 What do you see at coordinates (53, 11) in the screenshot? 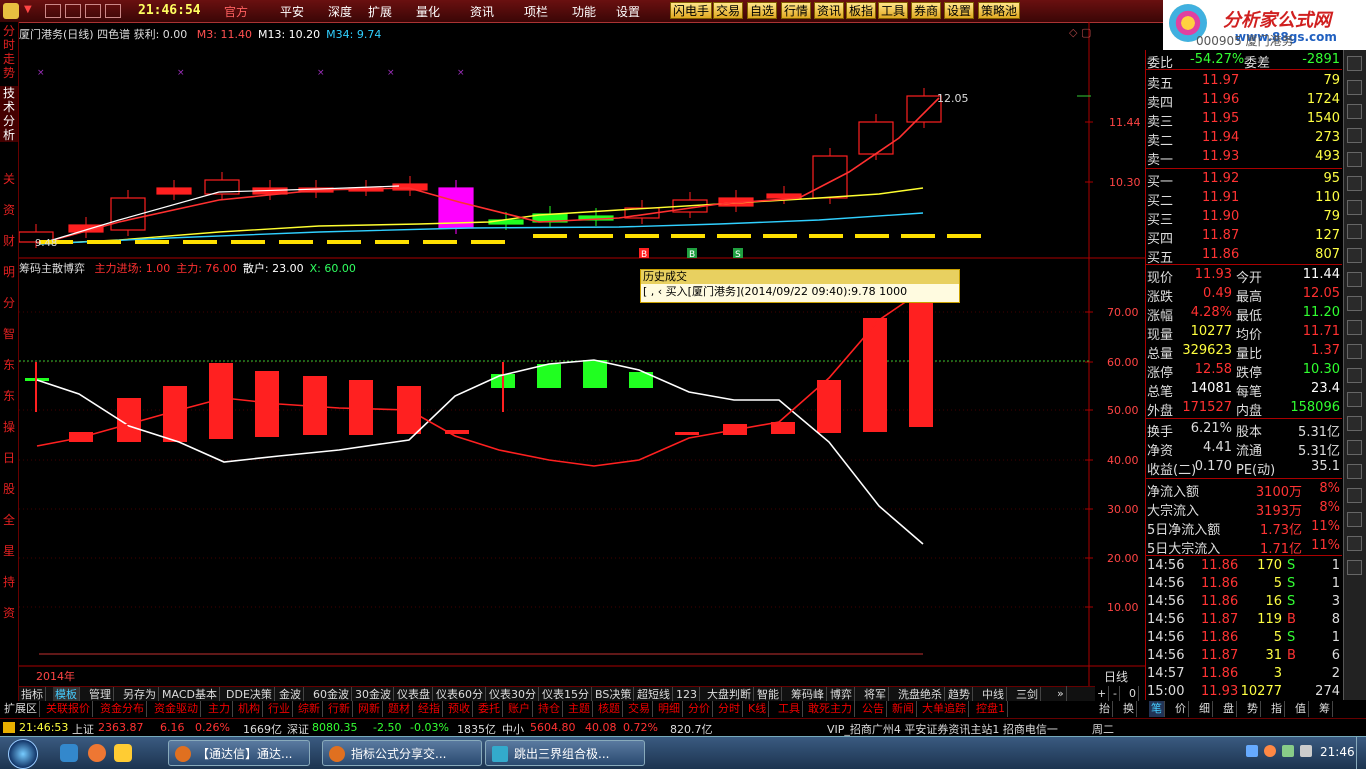
I see `restore-icon` at bounding box center [53, 11].